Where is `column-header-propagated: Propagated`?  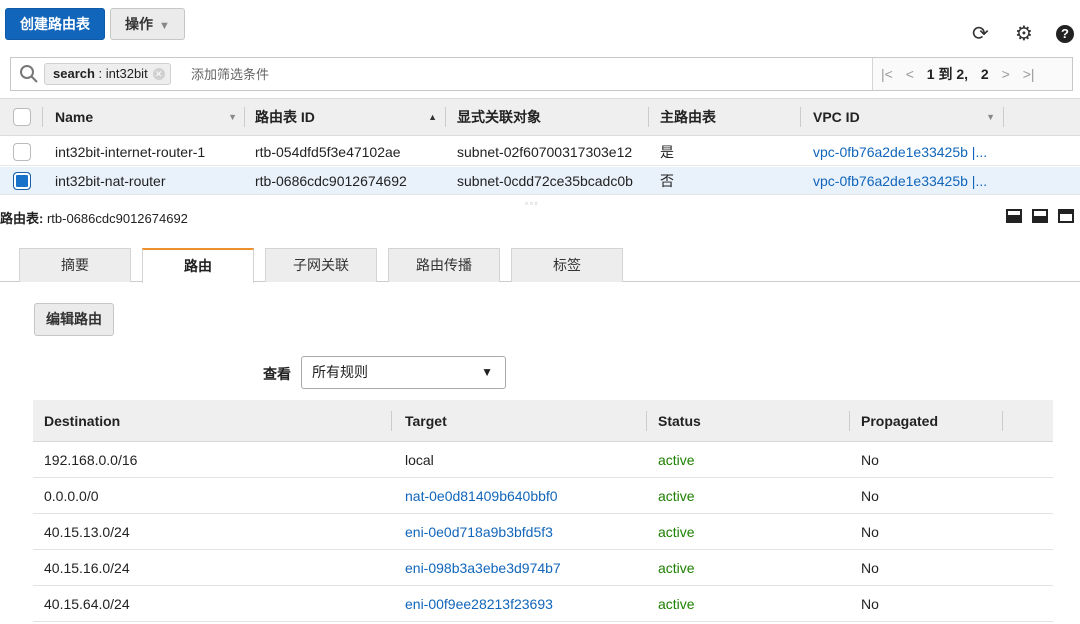
column-header-propagated: Propagated is located at coordinates (899, 421).